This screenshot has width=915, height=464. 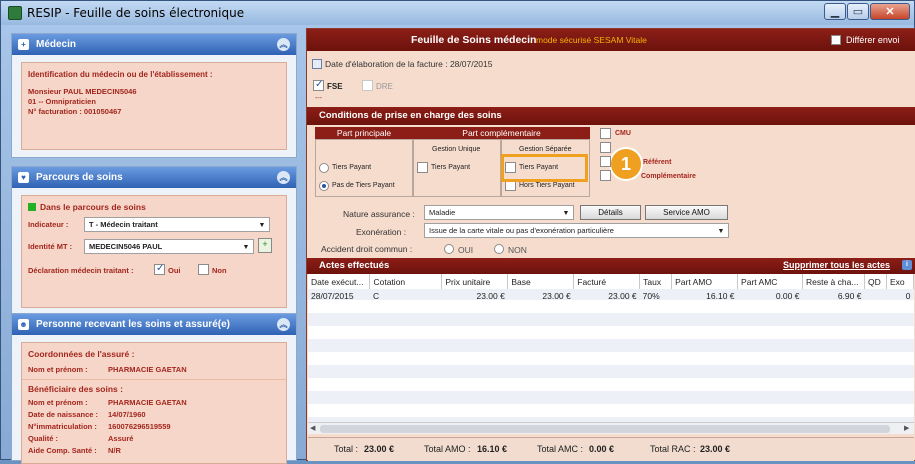 I want to click on part-principale-header: Part principale, so click(x=364, y=133).